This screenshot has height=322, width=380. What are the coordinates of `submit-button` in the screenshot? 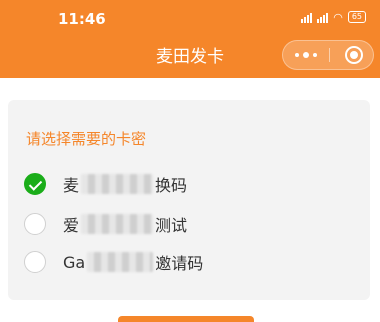 It's located at (186, 319).